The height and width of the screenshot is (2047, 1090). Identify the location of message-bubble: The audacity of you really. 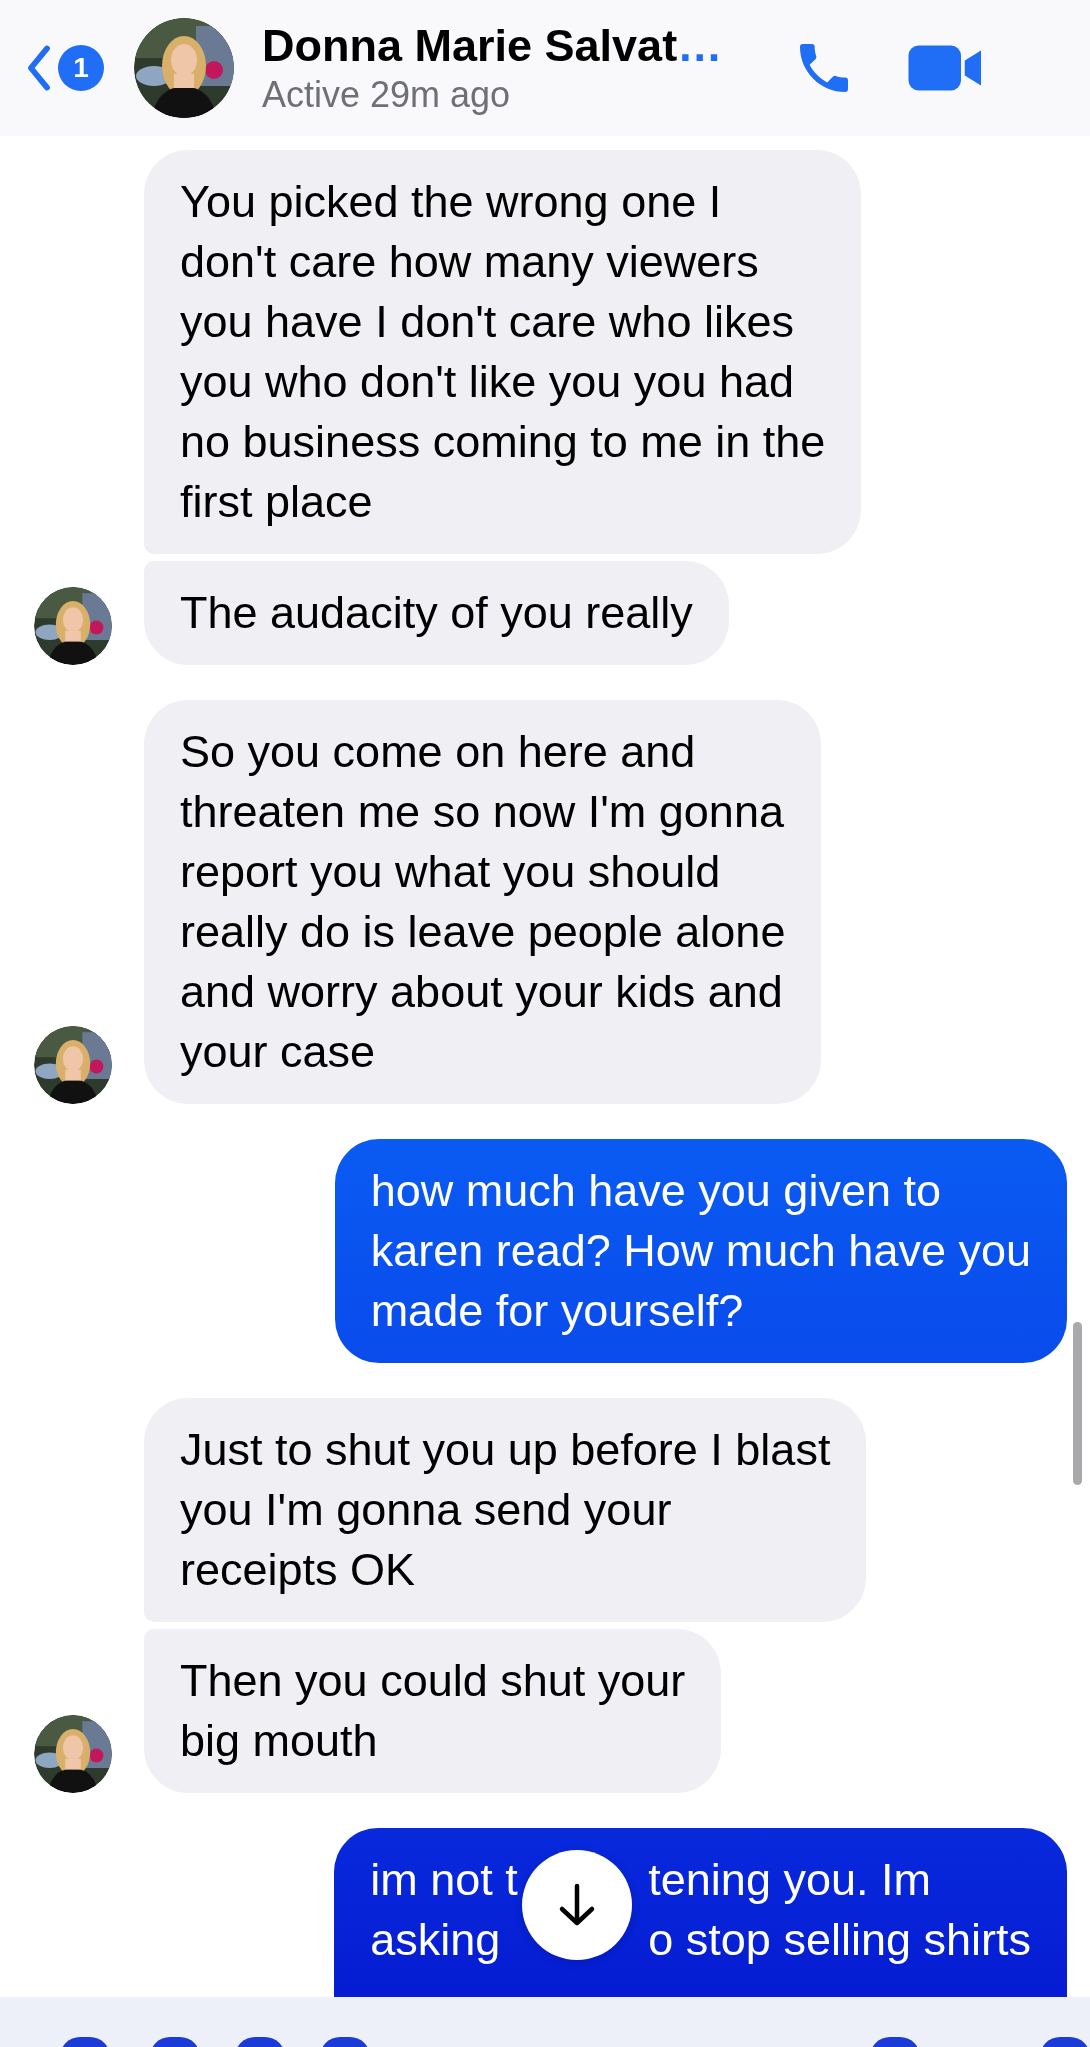
(436, 613).